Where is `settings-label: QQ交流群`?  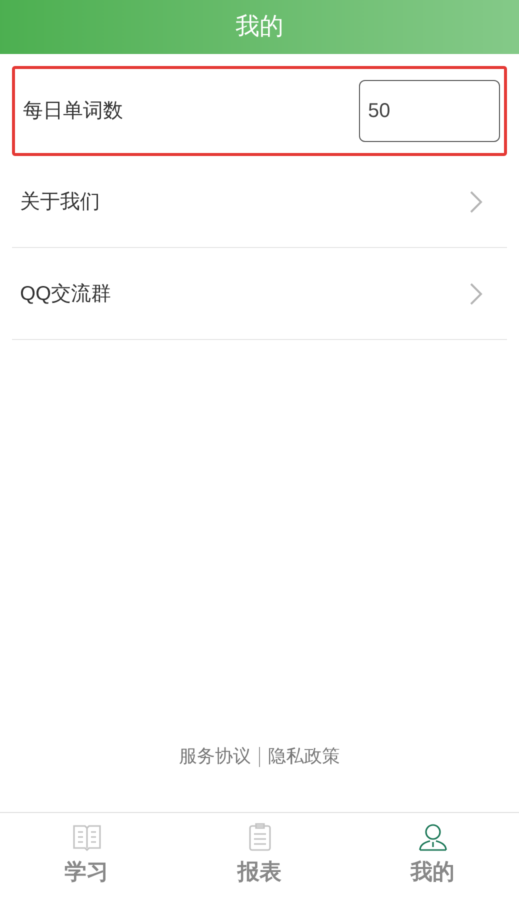
settings-label: QQ交流群 is located at coordinates (66, 294).